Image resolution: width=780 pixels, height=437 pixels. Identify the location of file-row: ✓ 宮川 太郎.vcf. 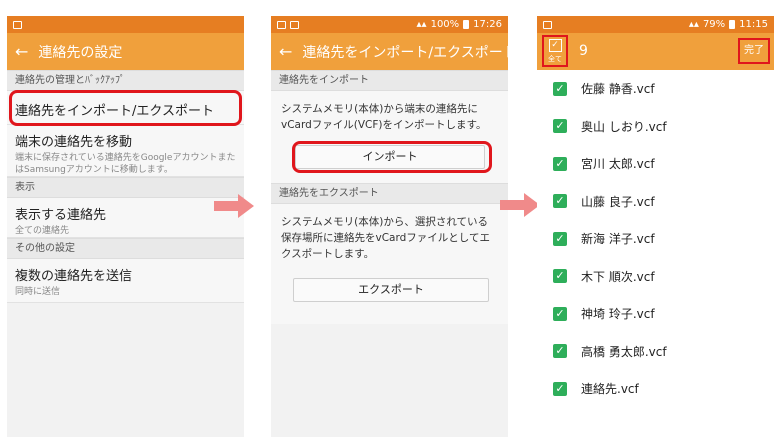
(655, 164).